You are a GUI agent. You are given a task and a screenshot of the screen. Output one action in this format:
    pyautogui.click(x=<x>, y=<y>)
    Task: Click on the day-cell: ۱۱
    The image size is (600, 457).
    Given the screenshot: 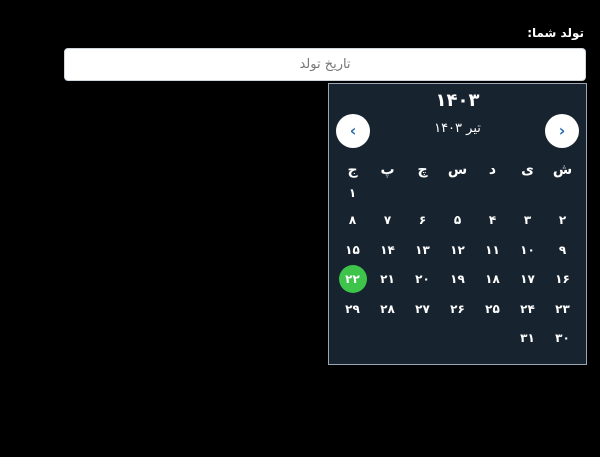 What is the action you would take?
    pyautogui.click(x=492, y=251)
    